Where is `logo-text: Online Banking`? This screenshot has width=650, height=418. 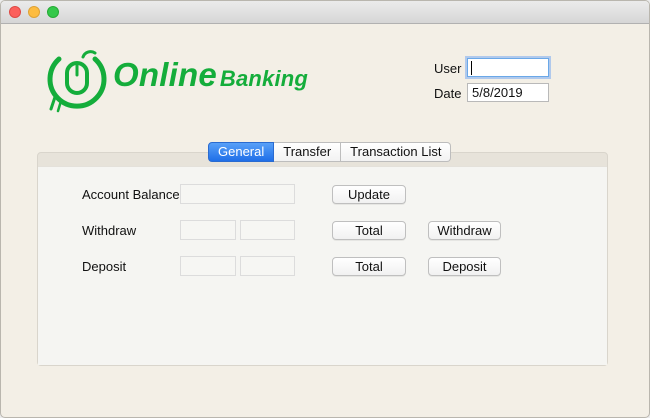 logo-text: Online Banking is located at coordinates (210, 76).